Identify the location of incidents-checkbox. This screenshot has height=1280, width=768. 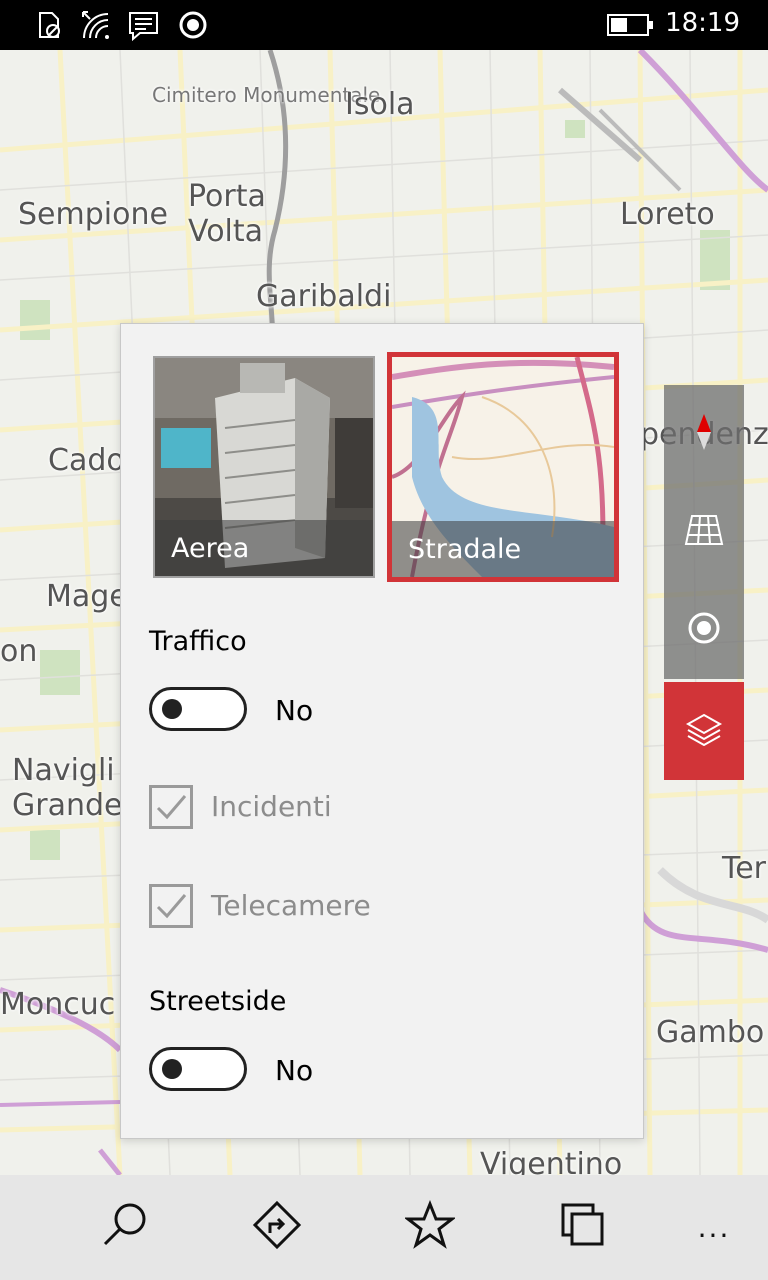
(171, 807).